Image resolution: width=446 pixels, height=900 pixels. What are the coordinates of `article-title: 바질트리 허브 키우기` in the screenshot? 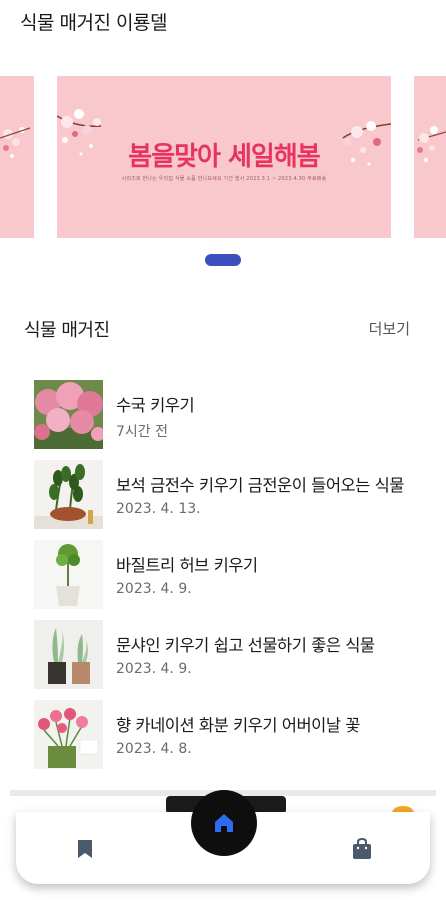 It's located at (187, 565).